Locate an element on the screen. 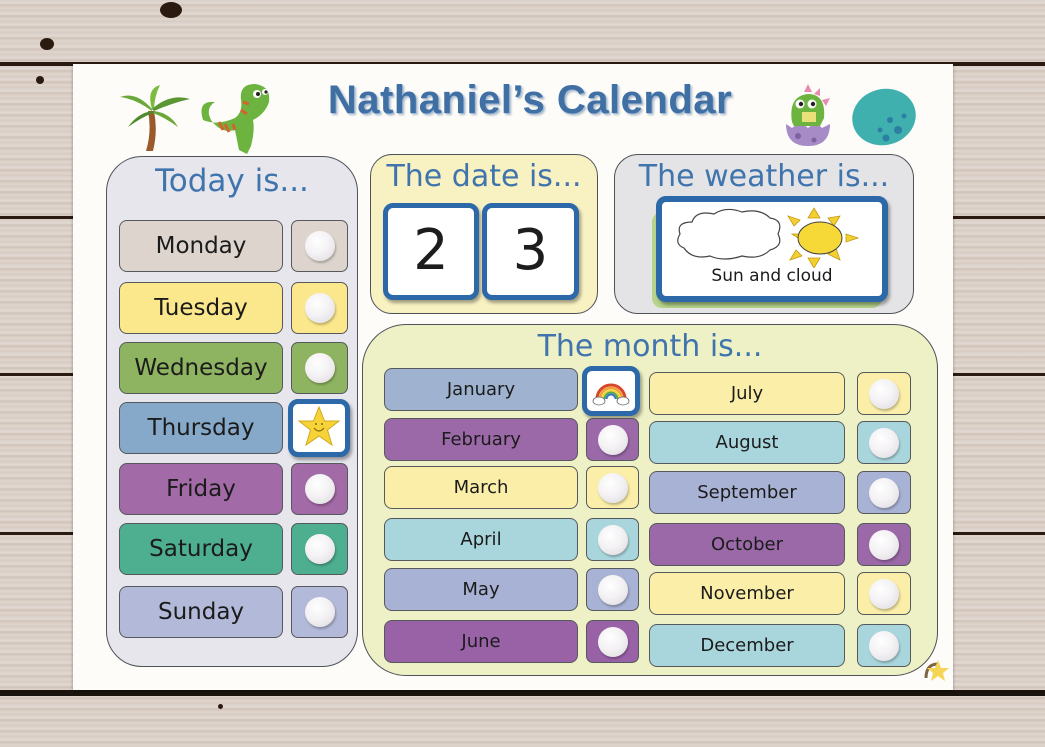  day-slot-friday is located at coordinates (319, 489).